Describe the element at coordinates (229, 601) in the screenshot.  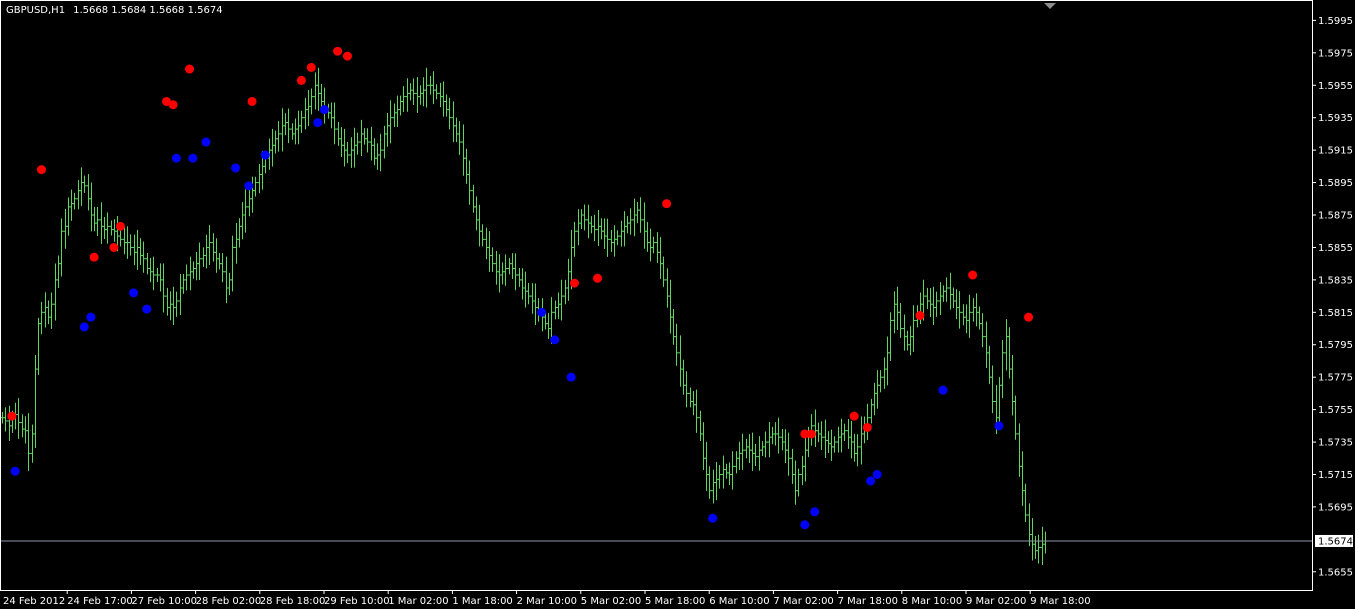
I see `time-tick-label: 28 Feb 02:00` at that location.